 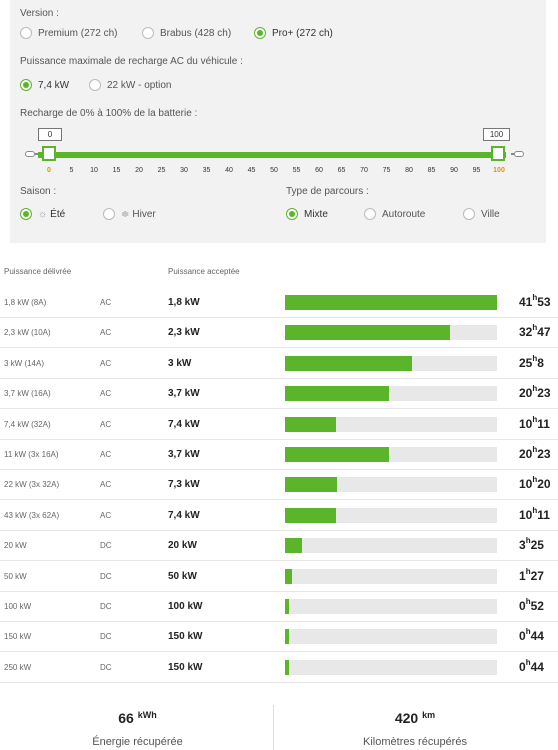 I want to click on slider-tick-label: 5, so click(x=71, y=170).